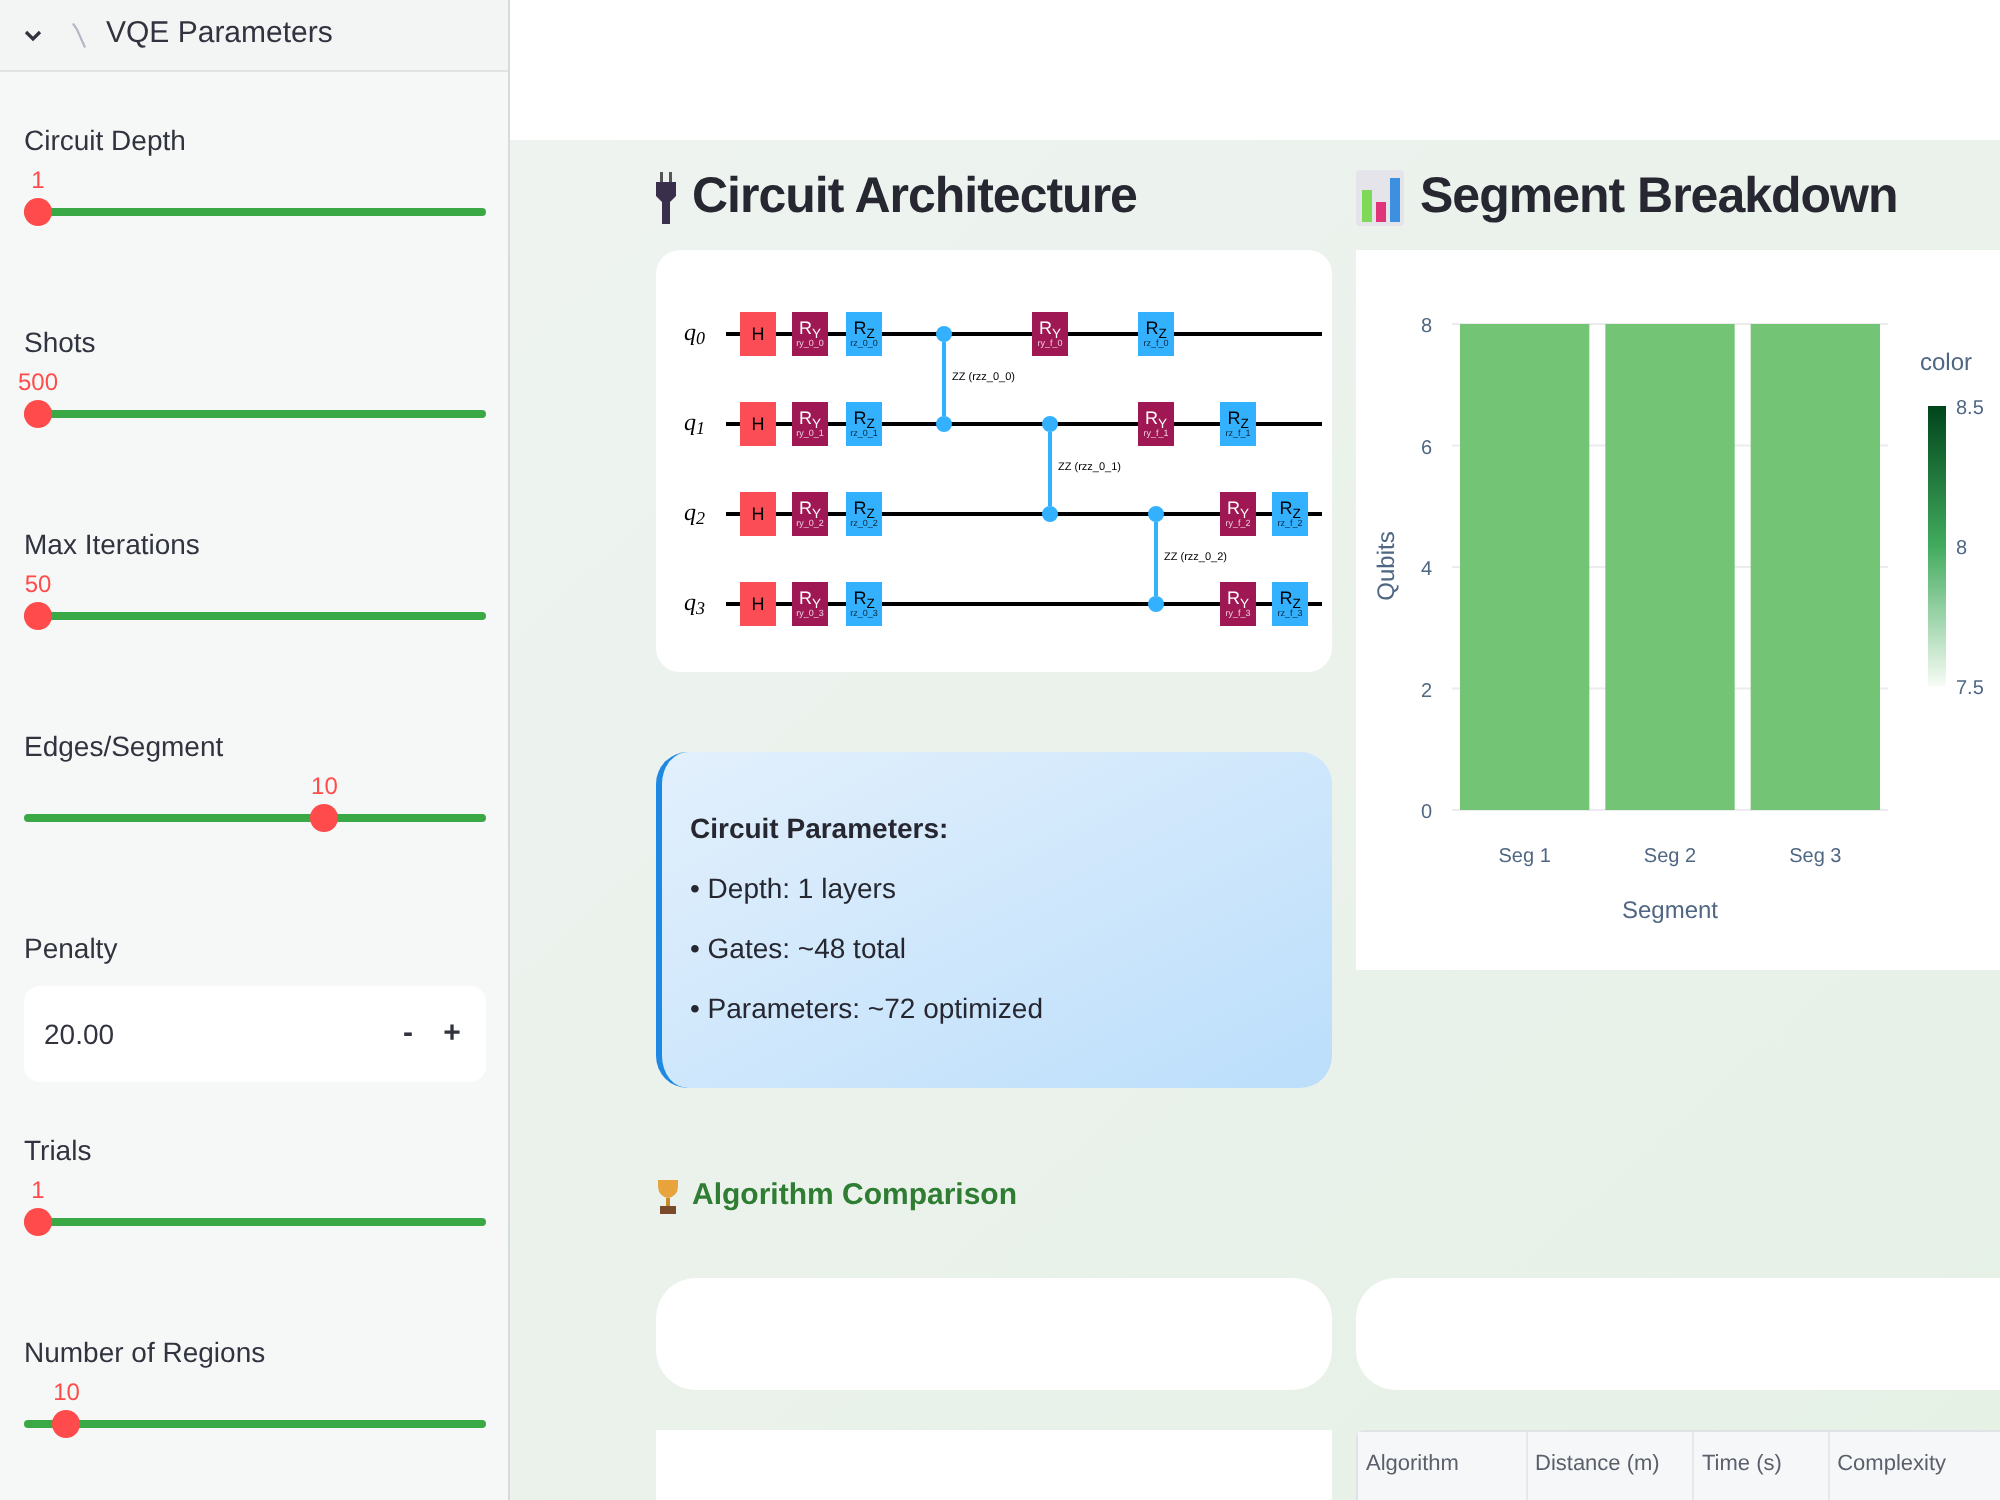 The width and height of the screenshot is (2000, 1500). I want to click on section-heading: Circuit Architecture, so click(914, 196).